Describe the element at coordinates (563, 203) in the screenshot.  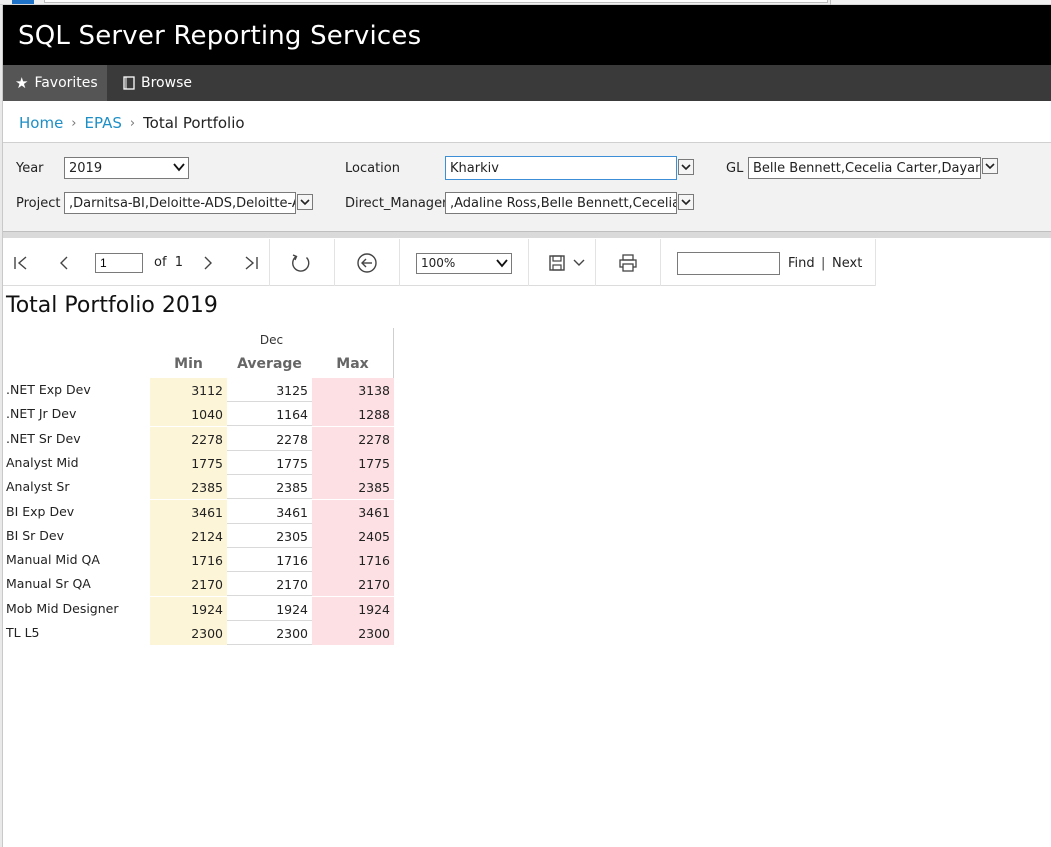
I see `manager-value: ,Adaline Ross,Belle Bennett,Cecelia Ca` at that location.